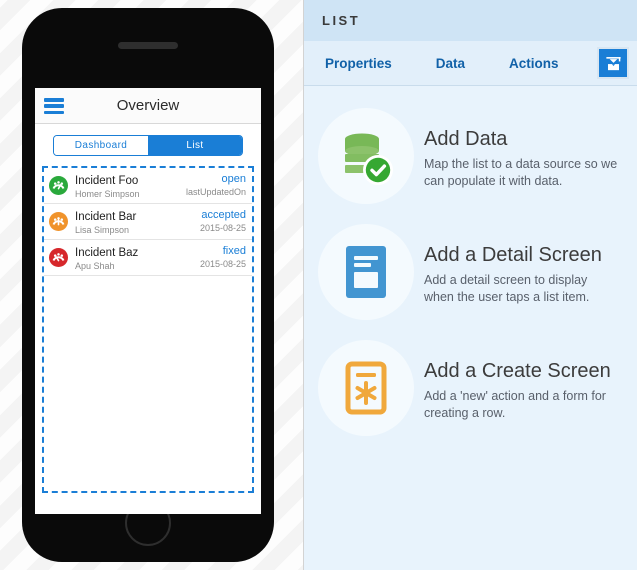  Describe the element at coordinates (366, 156) in the screenshot. I see `database-check-icon` at that location.